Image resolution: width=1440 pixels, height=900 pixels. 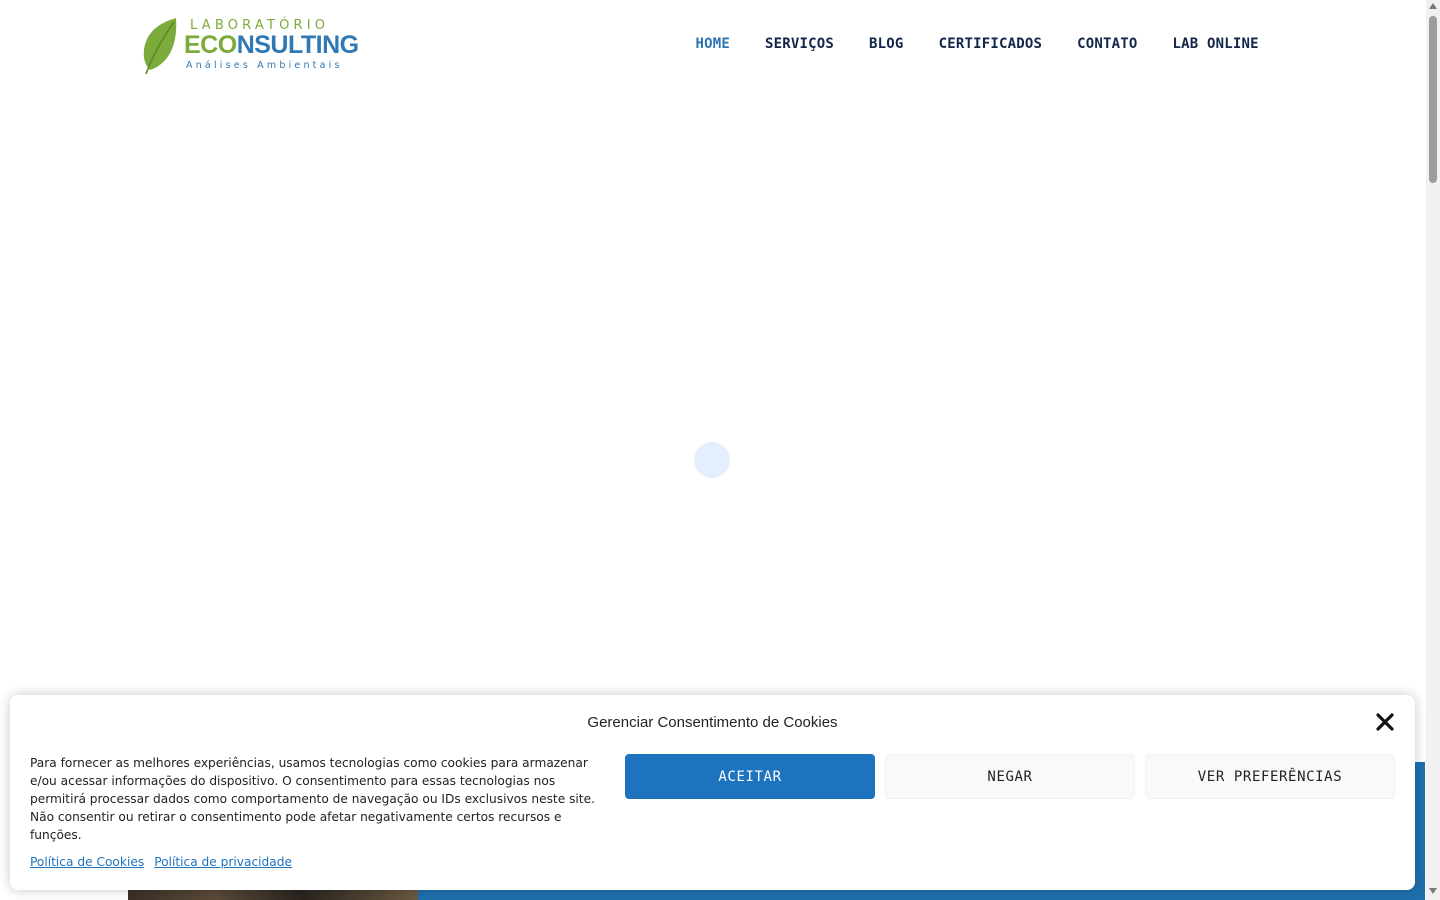 What do you see at coordinates (800, 44) in the screenshot?
I see `nav-item-servicos: SERVIÇOS` at bounding box center [800, 44].